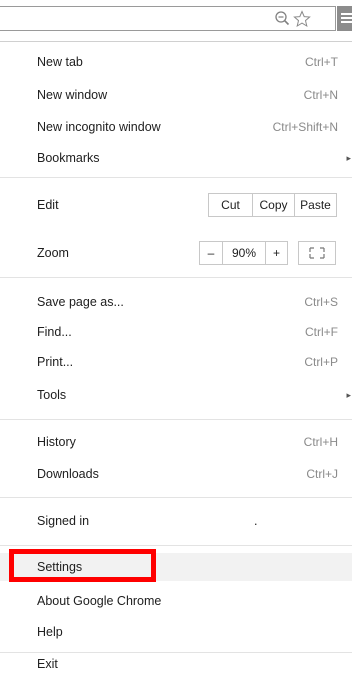 The height and width of the screenshot is (684, 352). I want to click on paste-button: Paste, so click(315, 205).